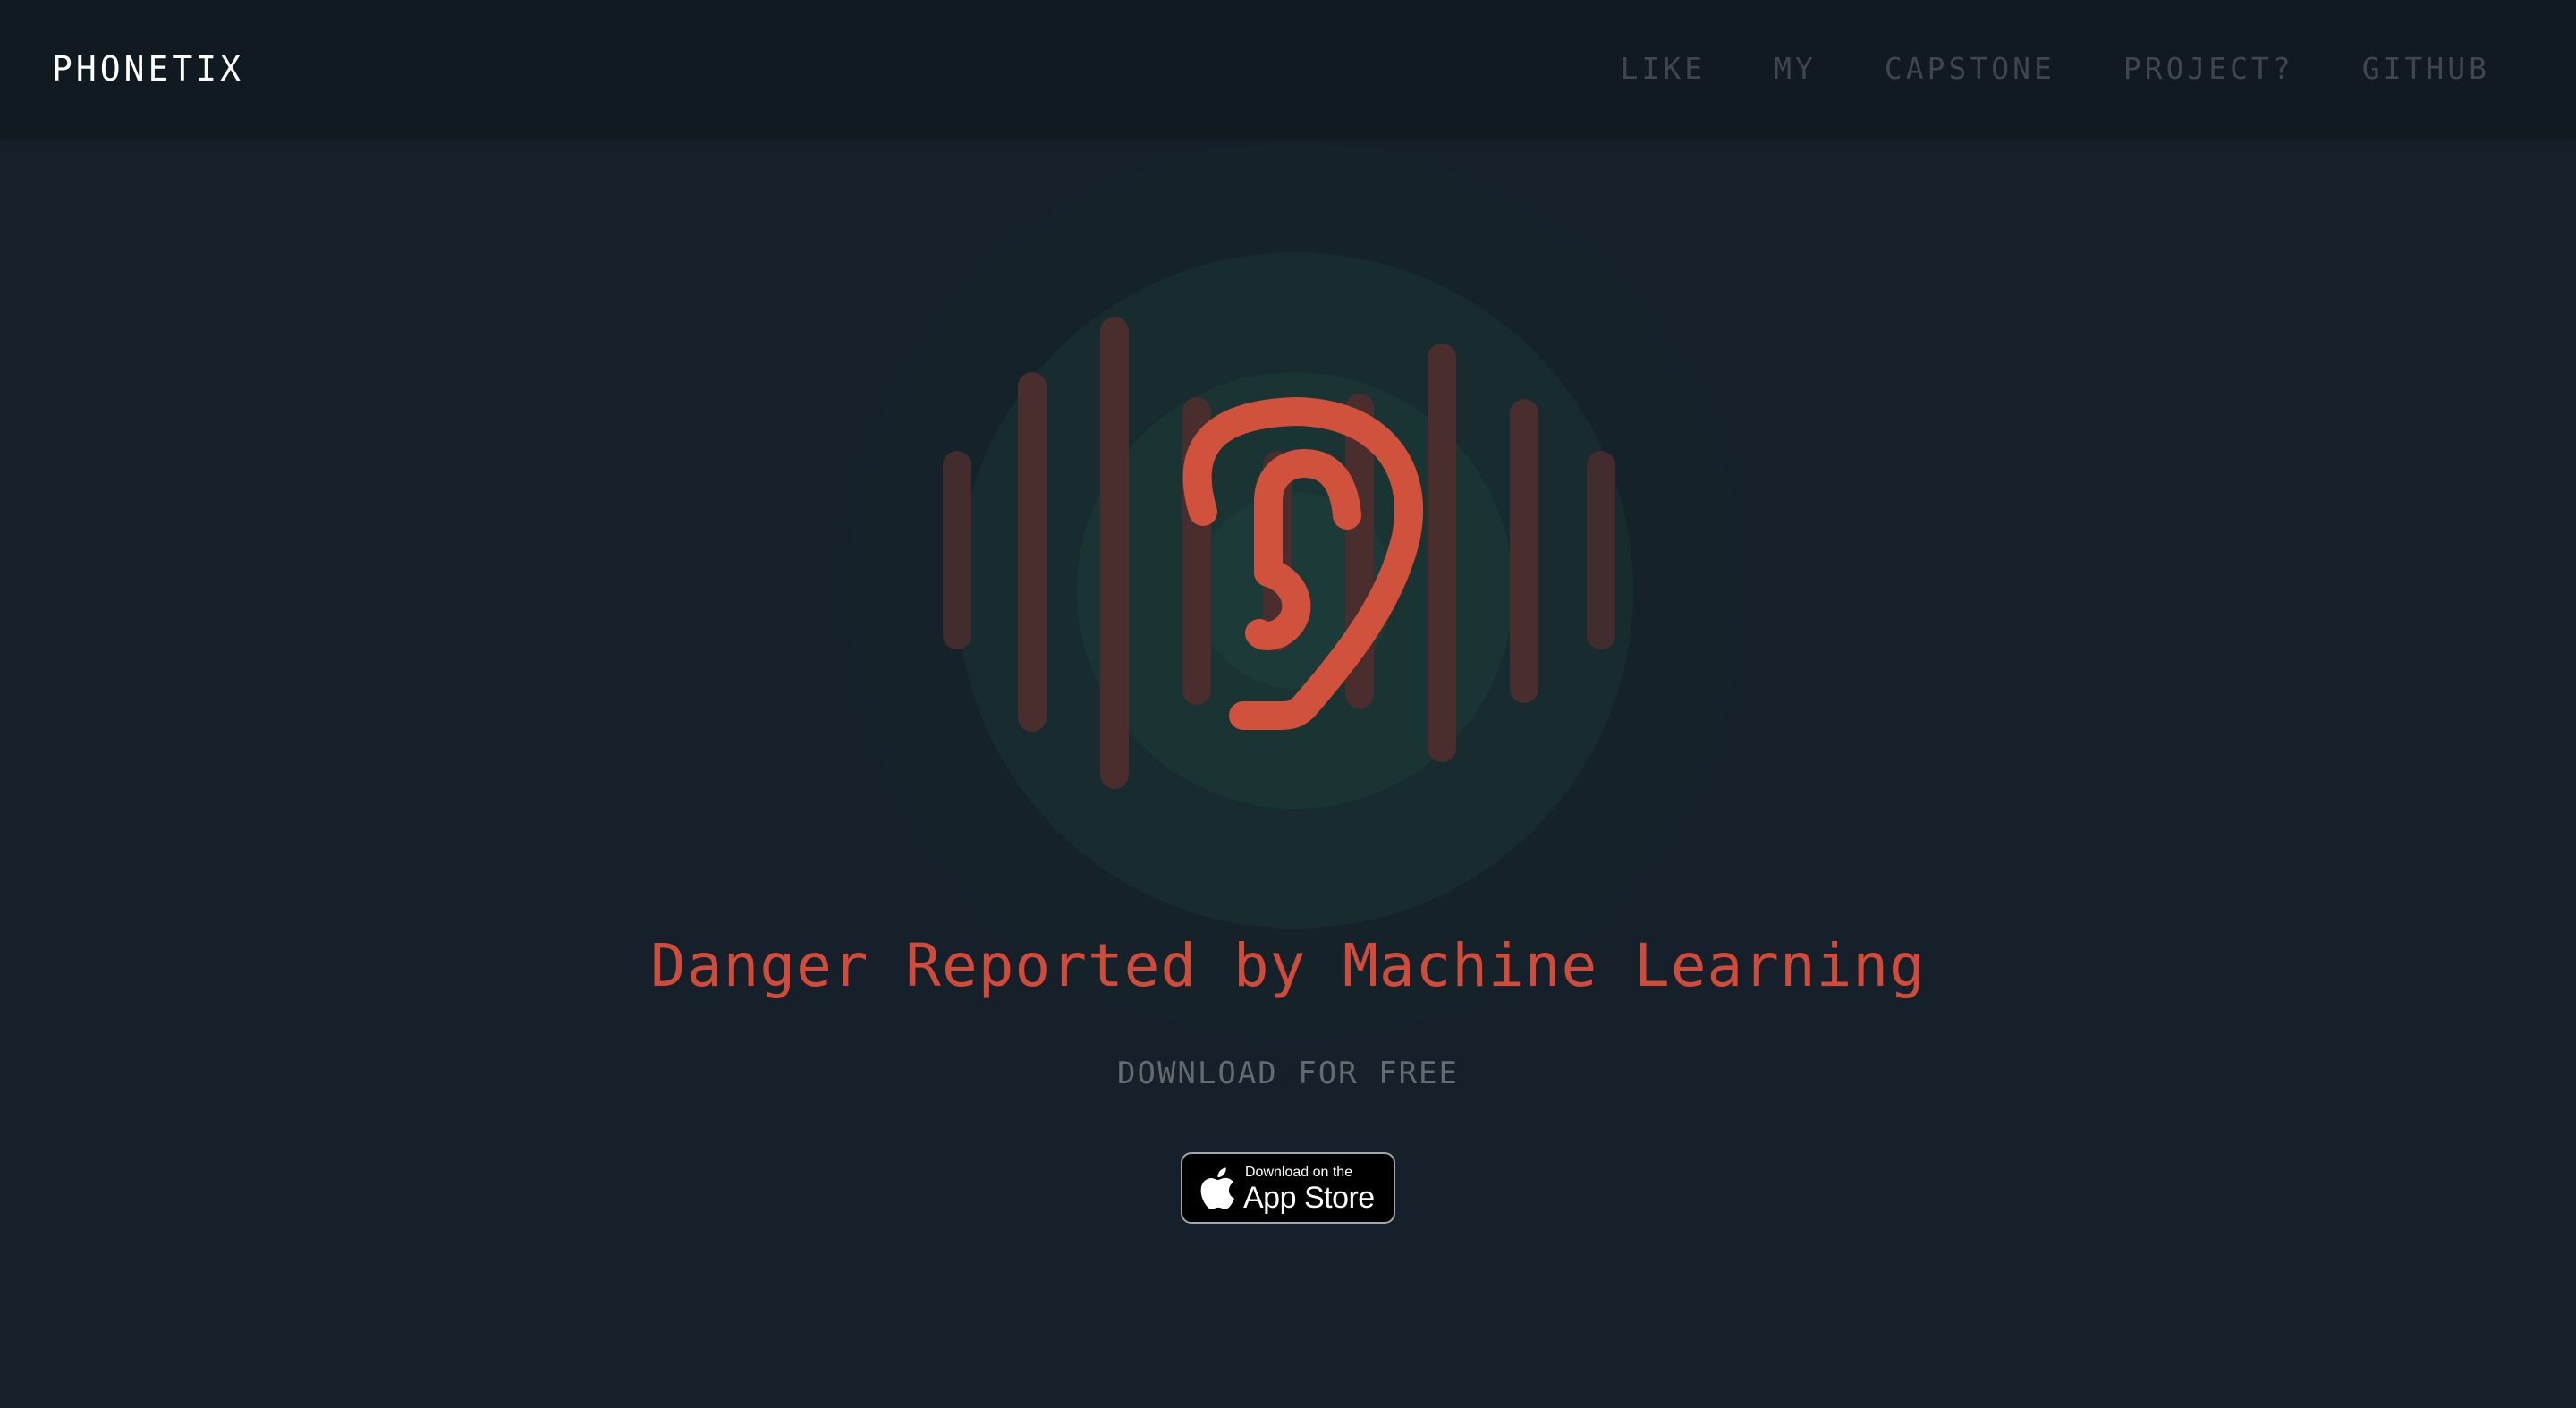 This screenshot has height=1408, width=2576. I want to click on nav-item-github: GITHUB, so click(2426, 69).